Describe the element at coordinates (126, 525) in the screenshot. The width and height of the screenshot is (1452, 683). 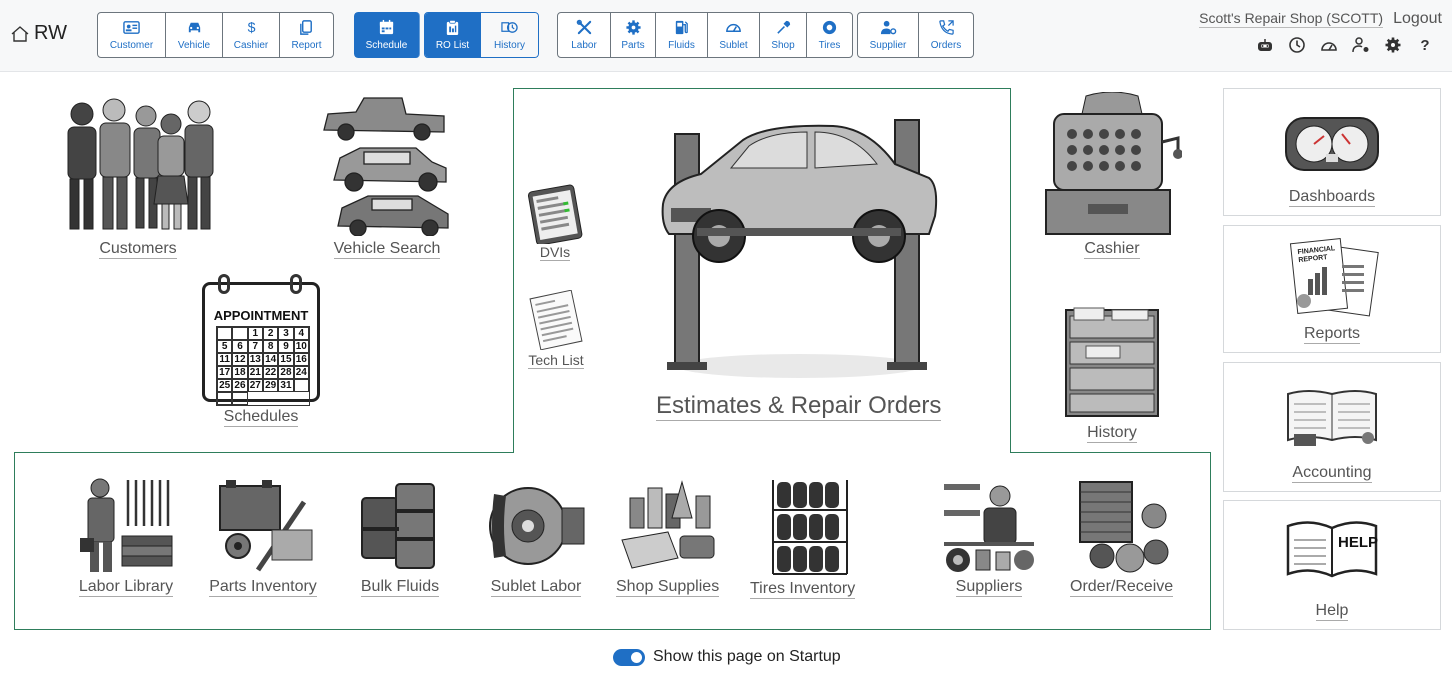
I see `mechanic-tools-illustration` at that location.